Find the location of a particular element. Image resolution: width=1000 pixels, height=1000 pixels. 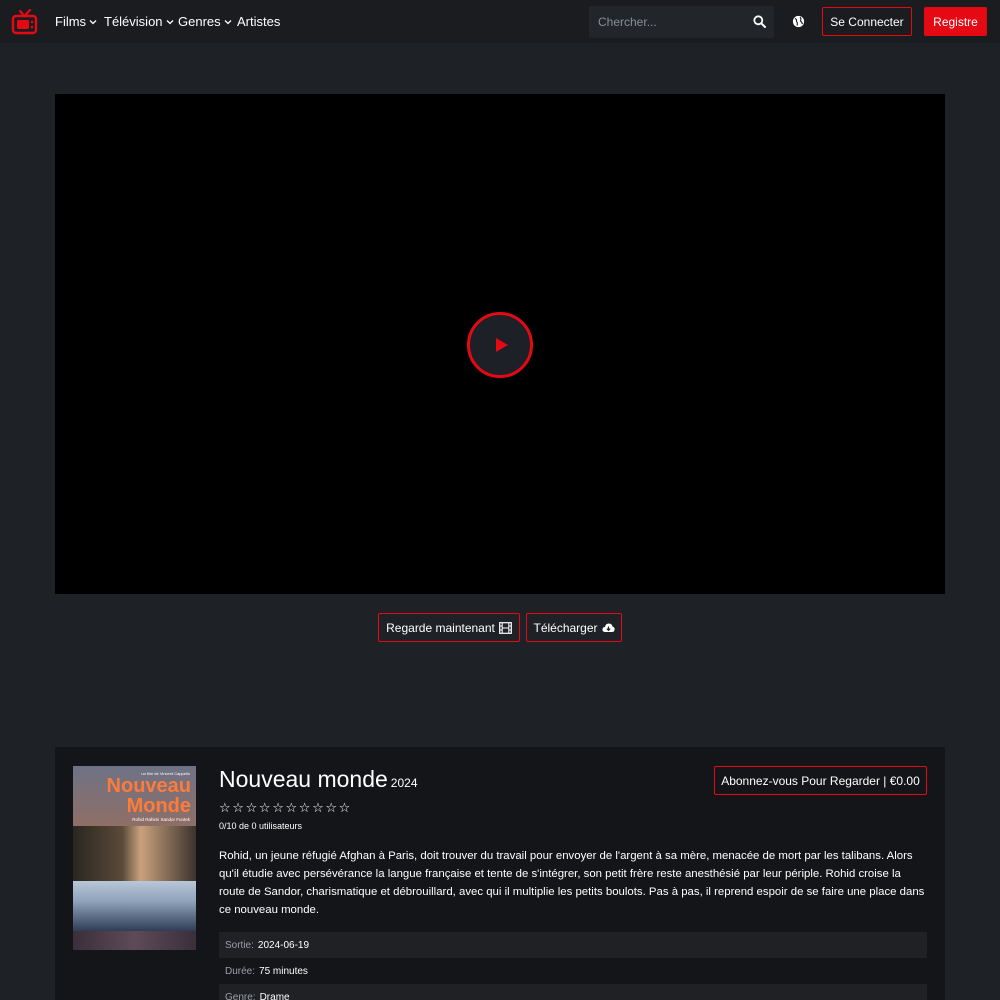

nav-films: Films is located at coordinates (76, 21).